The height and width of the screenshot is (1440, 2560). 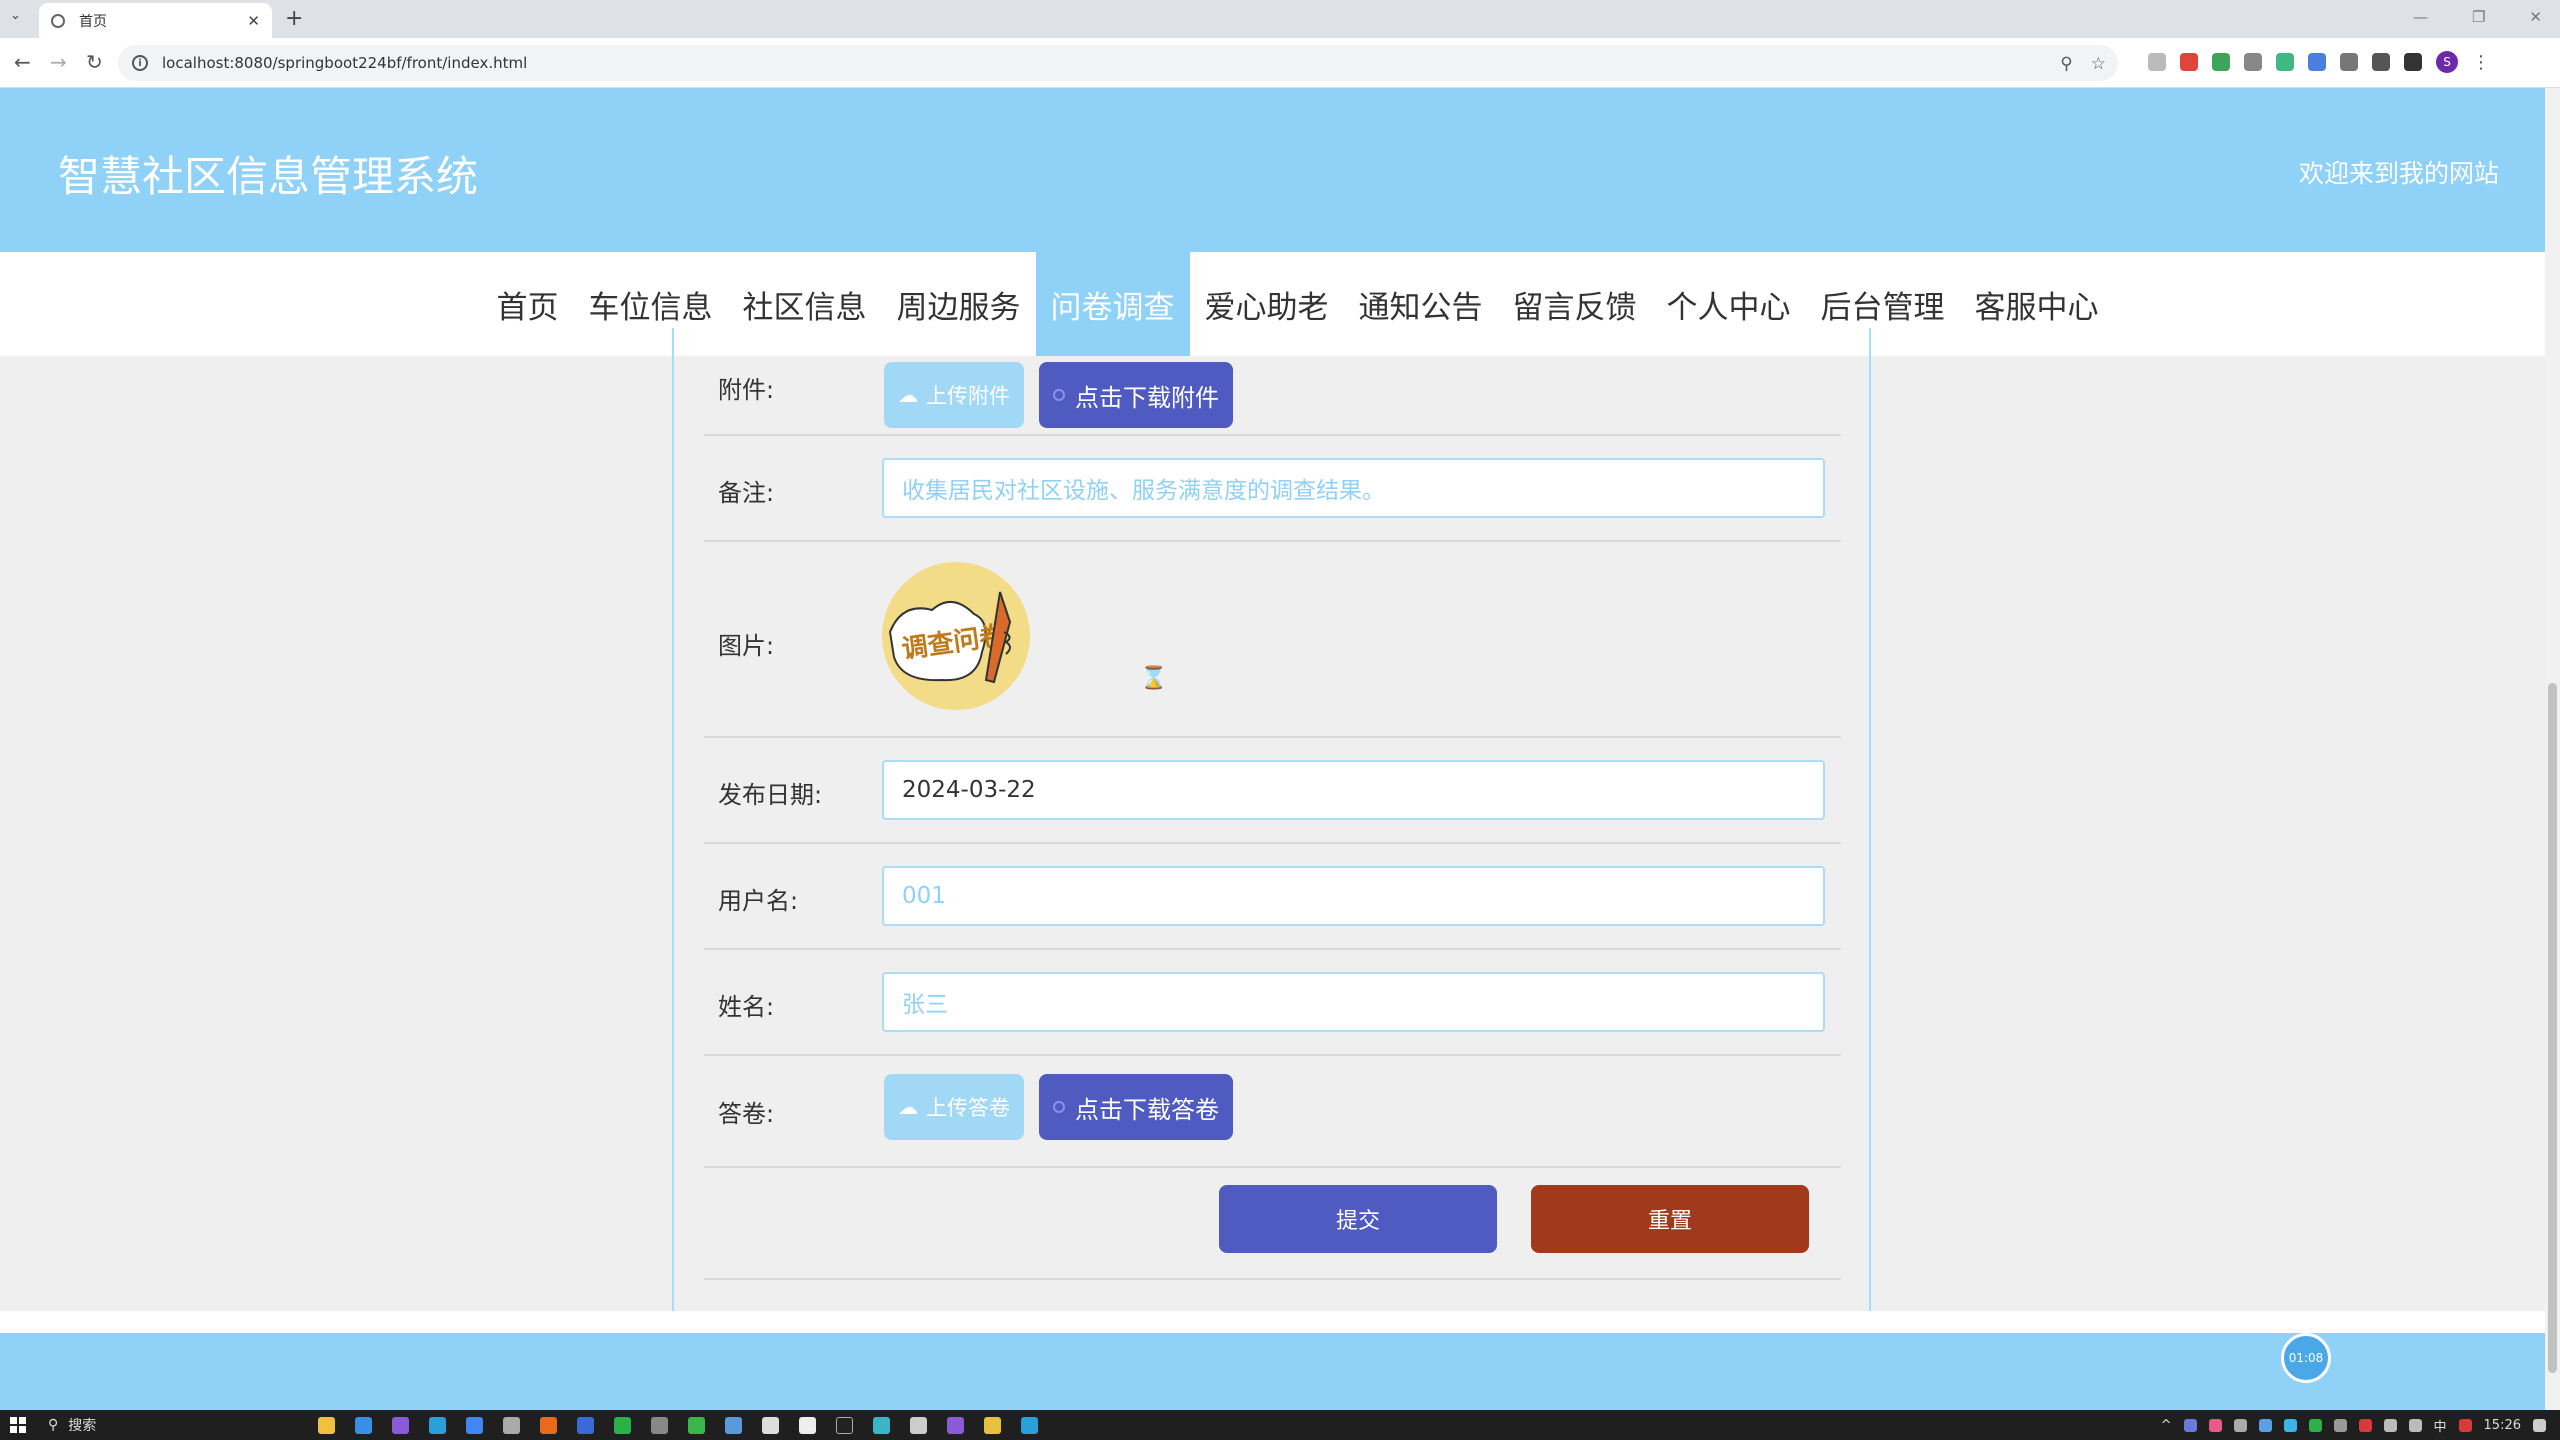 What do you see at coordinates (2253, 62) in the screenshot?
I see `copy-extension-icon` at bounding box center [2253, 62].